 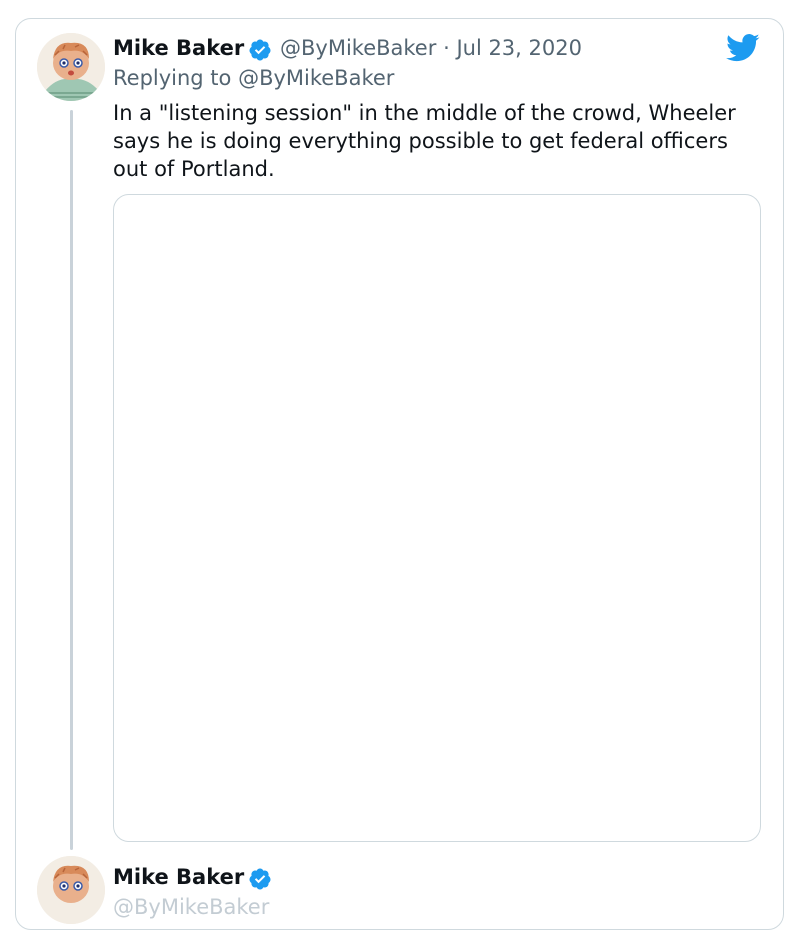 I want to click on author-name: Mike Baker, so click(x=178, y=48).